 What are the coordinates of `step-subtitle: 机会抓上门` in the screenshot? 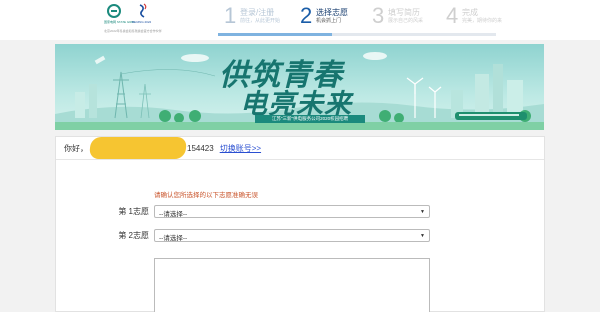 It's located at (329, 21).